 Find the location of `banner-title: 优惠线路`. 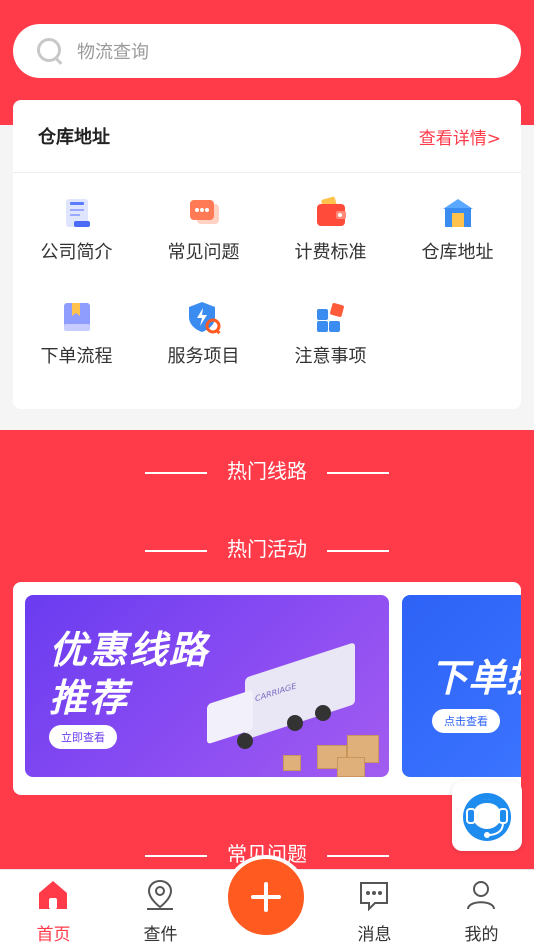

banner-title: 优惠线路 is located at coordinates (129, 650).